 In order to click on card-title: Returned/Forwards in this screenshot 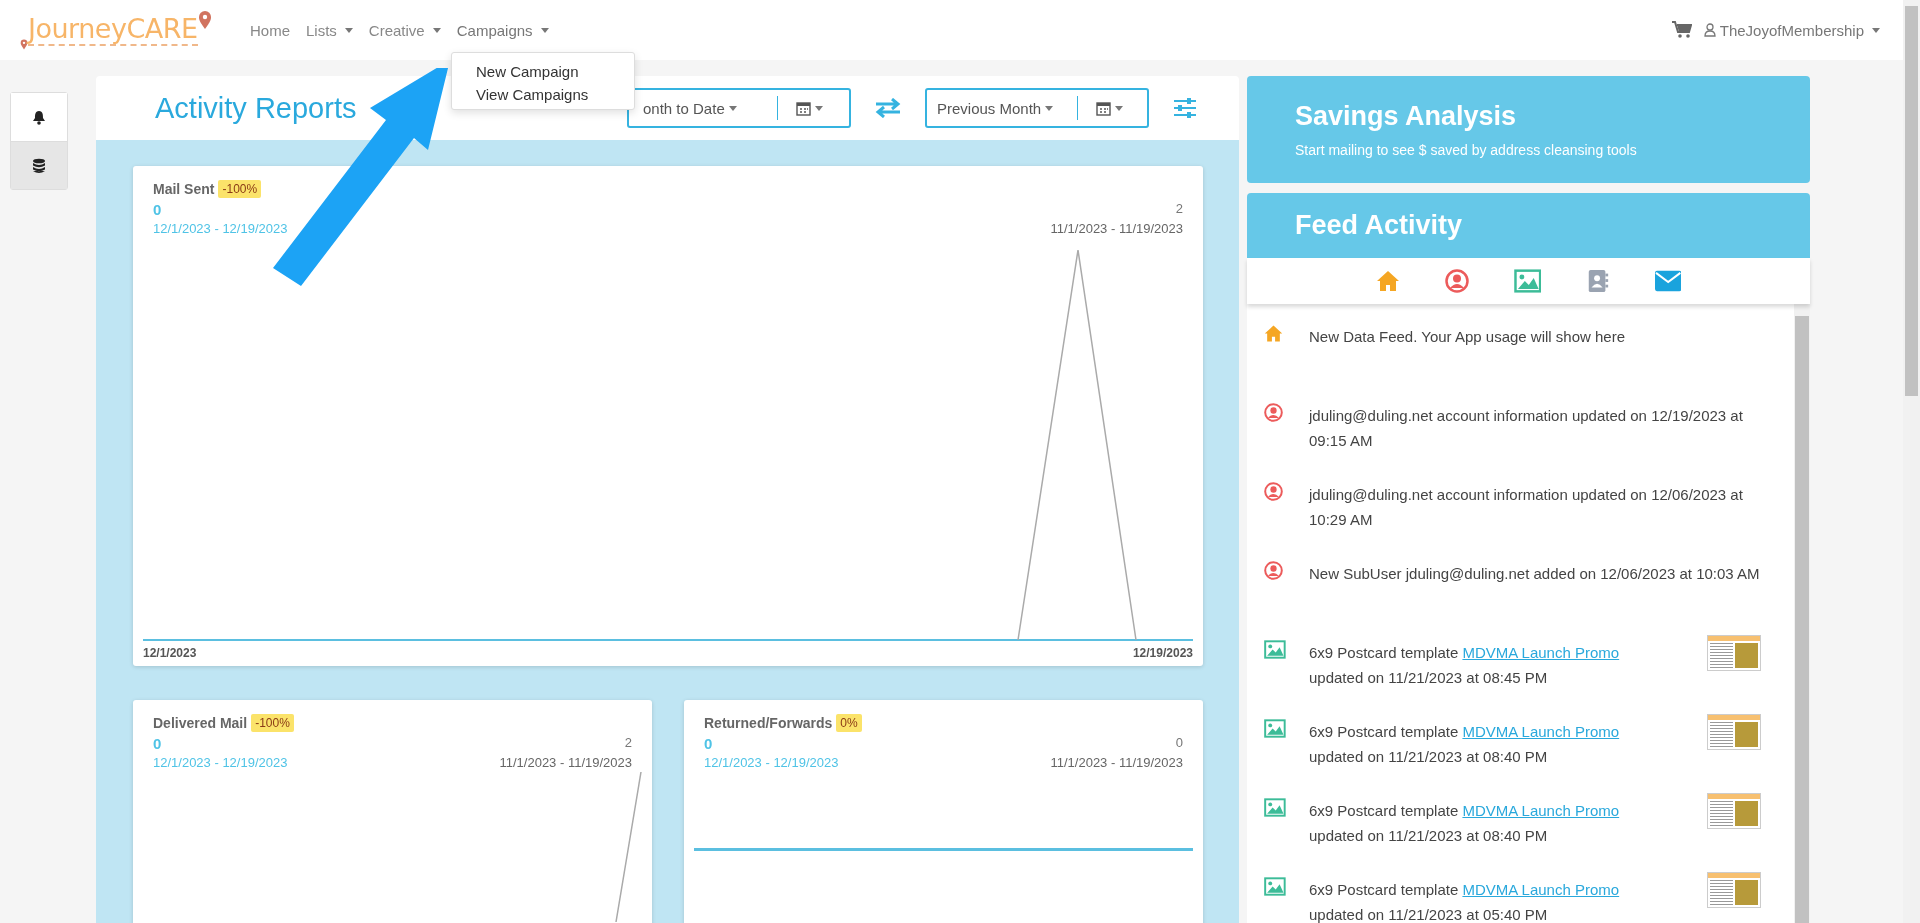, I will do `click(768, 723)`.